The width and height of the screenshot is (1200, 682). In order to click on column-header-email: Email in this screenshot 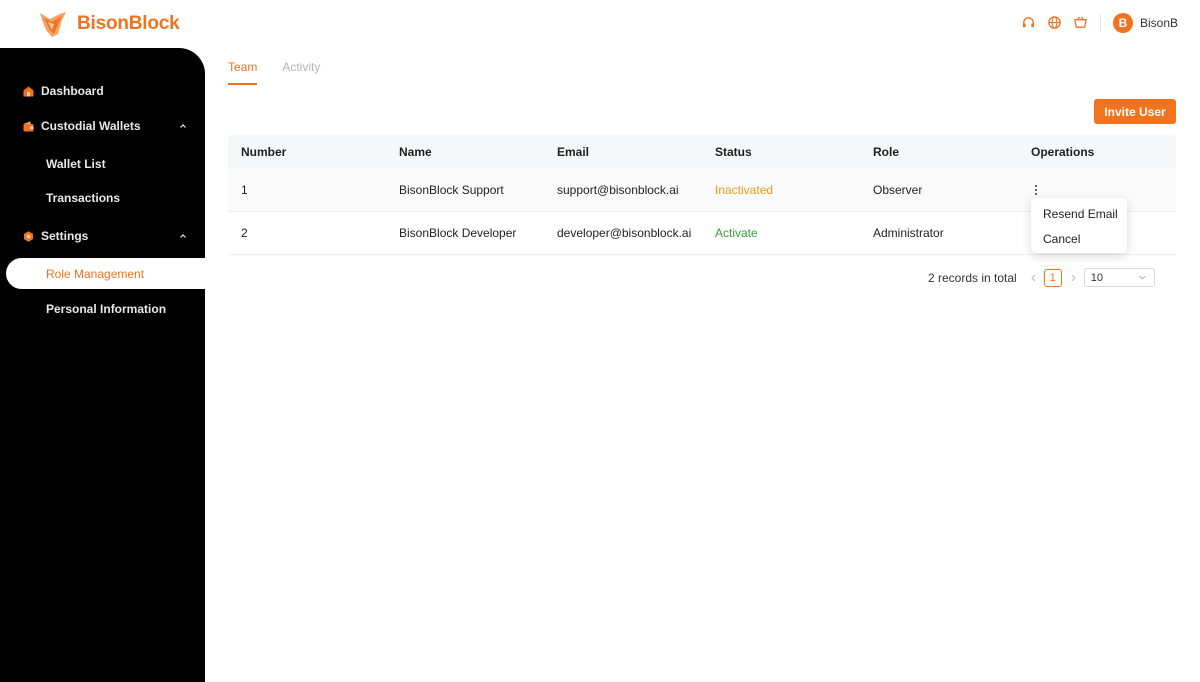, I will do `click(573, 152)`.